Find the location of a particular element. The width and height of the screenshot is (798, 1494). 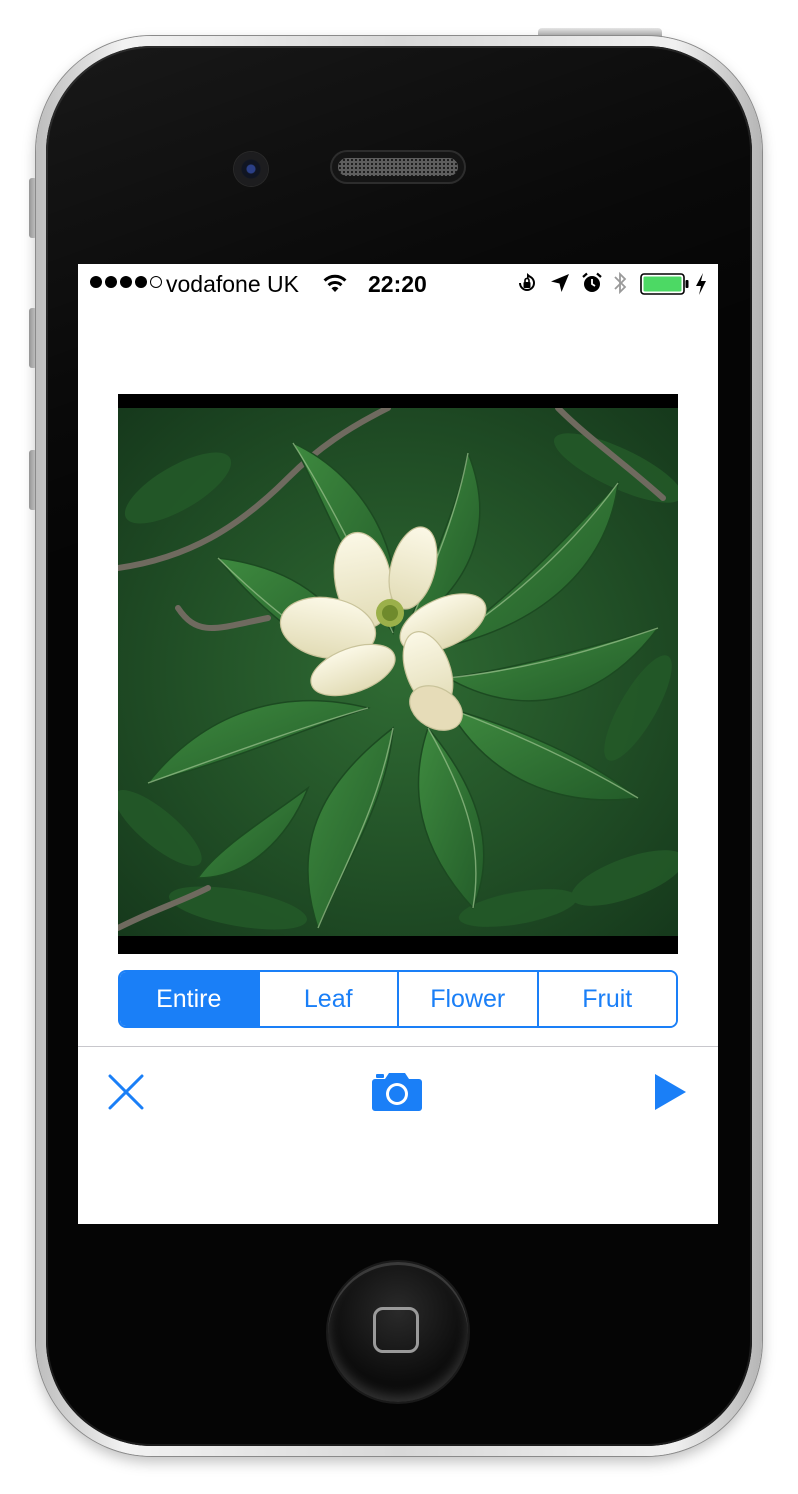

speaker-grille is located at coordinates (398, 167).